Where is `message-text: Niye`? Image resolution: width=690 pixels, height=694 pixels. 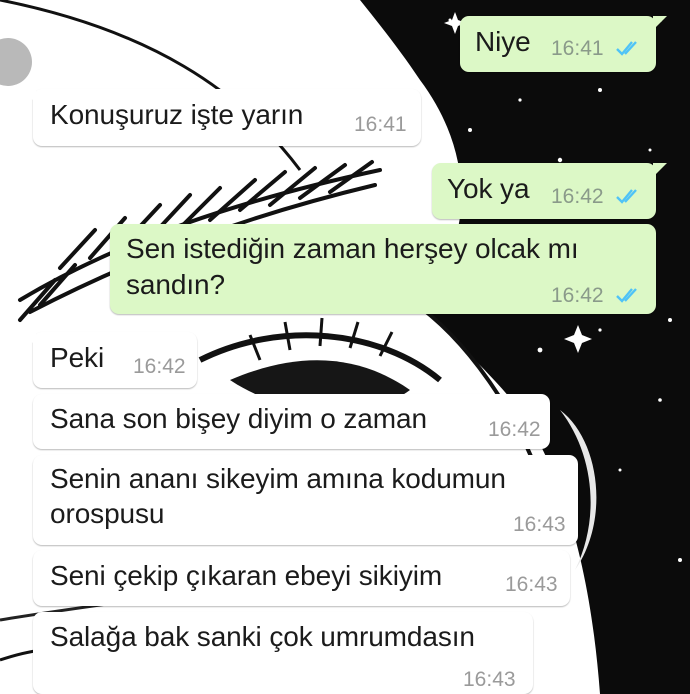
message-text: Niye is located at coordinates (503, 41).